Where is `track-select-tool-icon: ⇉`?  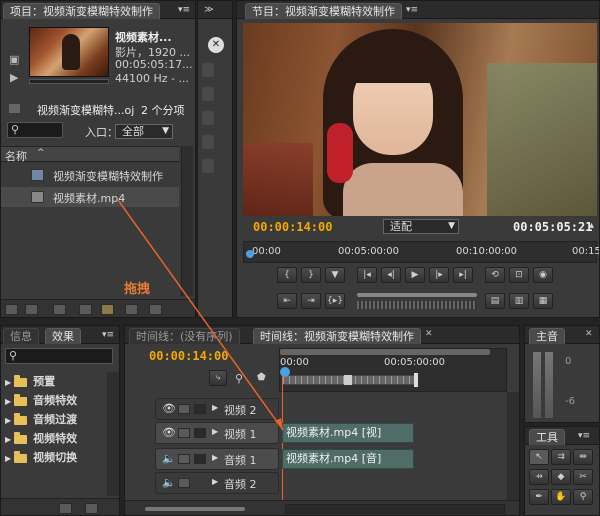 track-select-tool-icon: ⇉ is located at coordinates (561, 457).